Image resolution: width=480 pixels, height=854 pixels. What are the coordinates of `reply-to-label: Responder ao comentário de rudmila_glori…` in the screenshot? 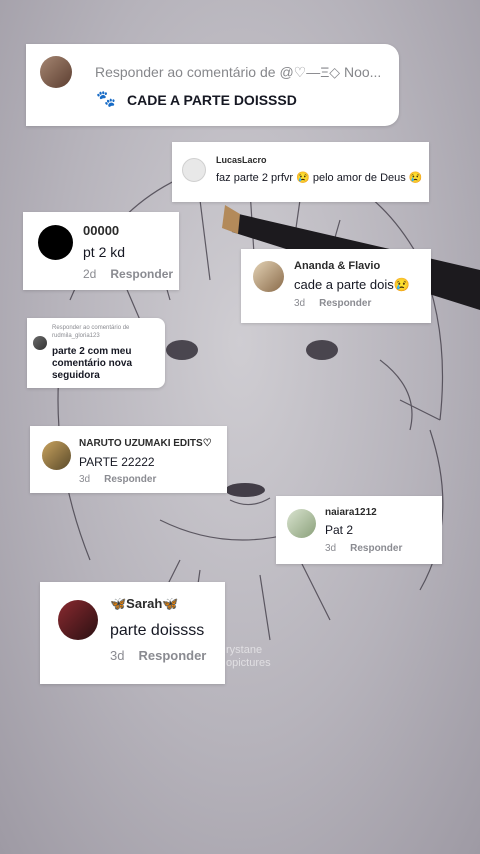 It's located at (91, 332).